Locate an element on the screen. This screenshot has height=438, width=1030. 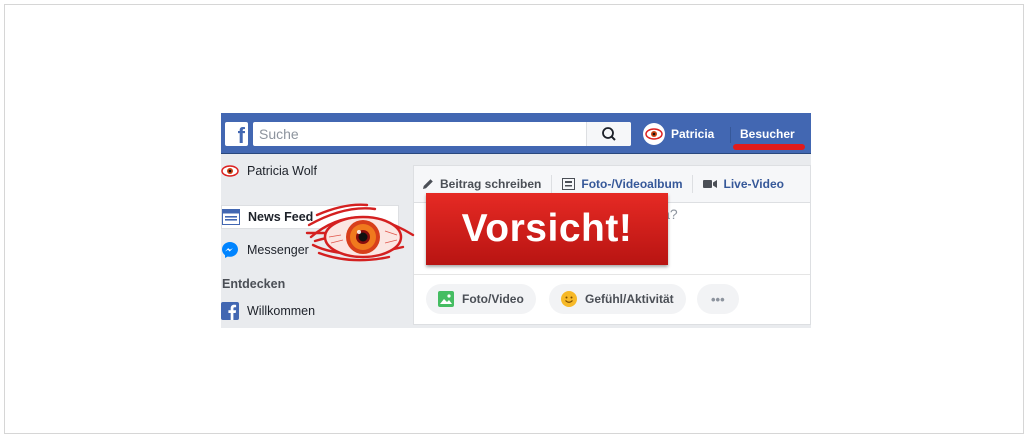
tab-label: Foto-/Videoalbum is located at coordinates (632, 184).